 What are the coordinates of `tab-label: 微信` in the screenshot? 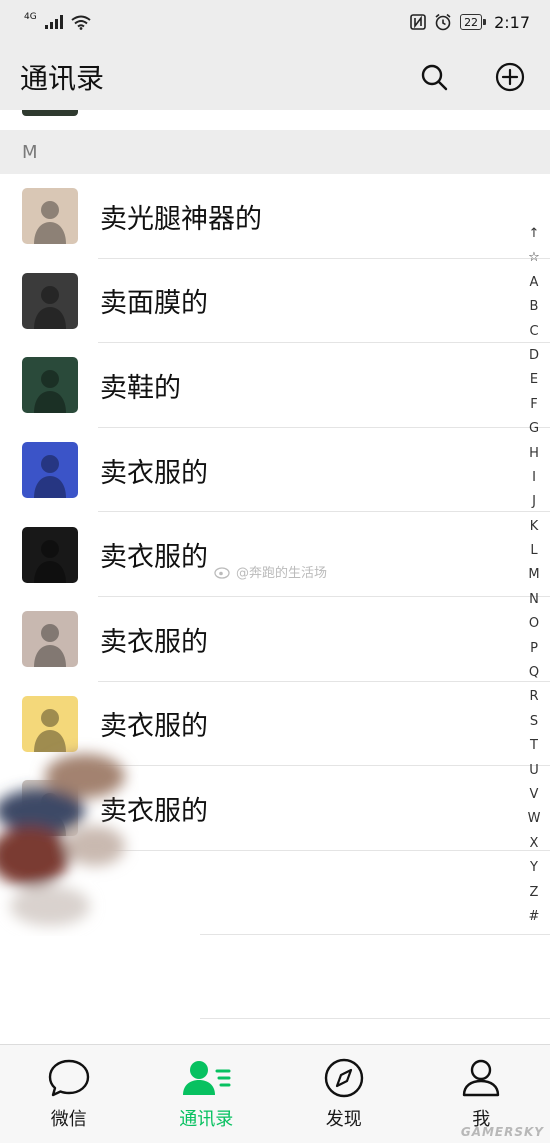 It's located at (68, 1119).